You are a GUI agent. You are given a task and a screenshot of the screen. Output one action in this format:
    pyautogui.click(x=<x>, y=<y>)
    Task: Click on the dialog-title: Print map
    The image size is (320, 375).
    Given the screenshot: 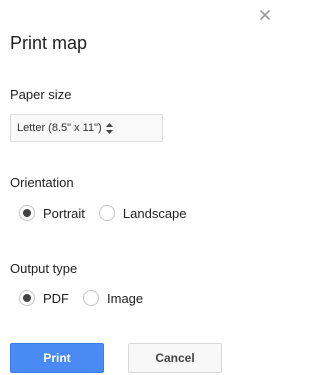 What is the action you would take?
    pyautogui.click(x=49, y=43)
    